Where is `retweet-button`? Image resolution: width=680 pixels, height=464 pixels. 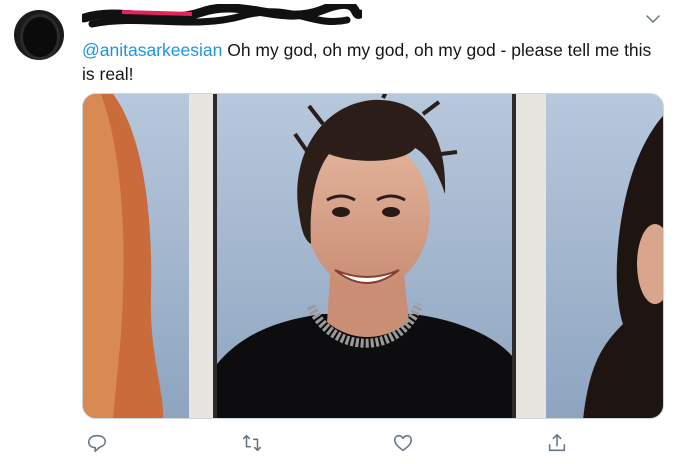 retweet-button is located at coordinates (252, 443).